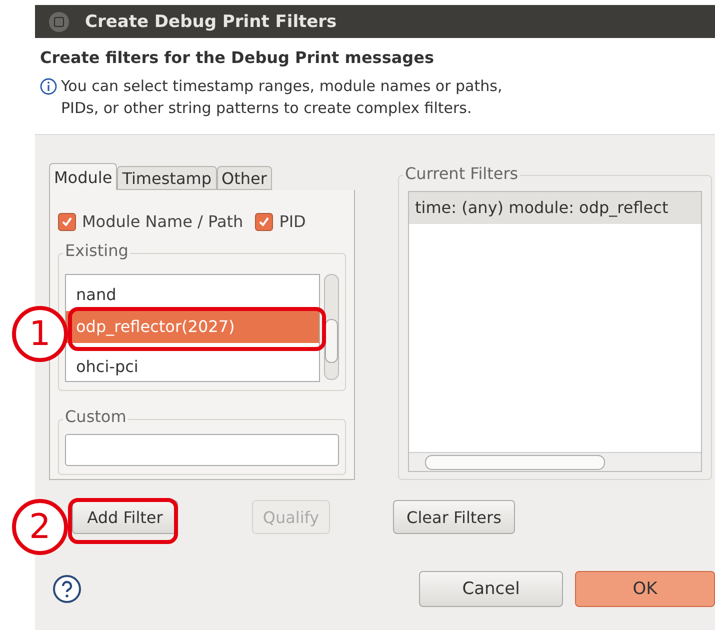  I want to click on list-item: ohci-pci, so click(192, 366).